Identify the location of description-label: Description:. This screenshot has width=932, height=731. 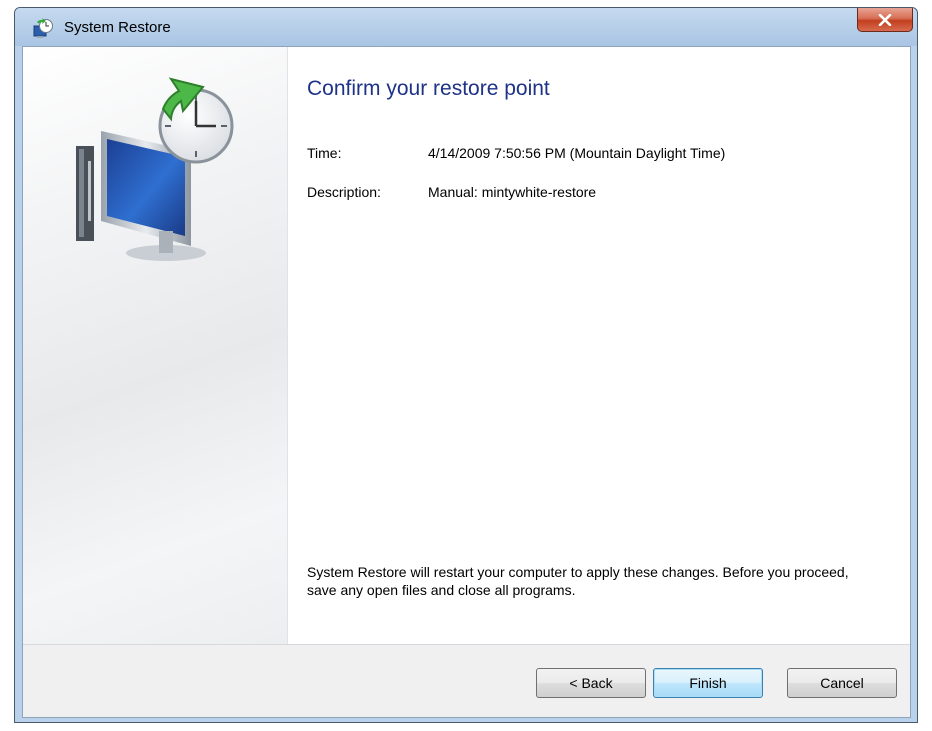
(344, 192).